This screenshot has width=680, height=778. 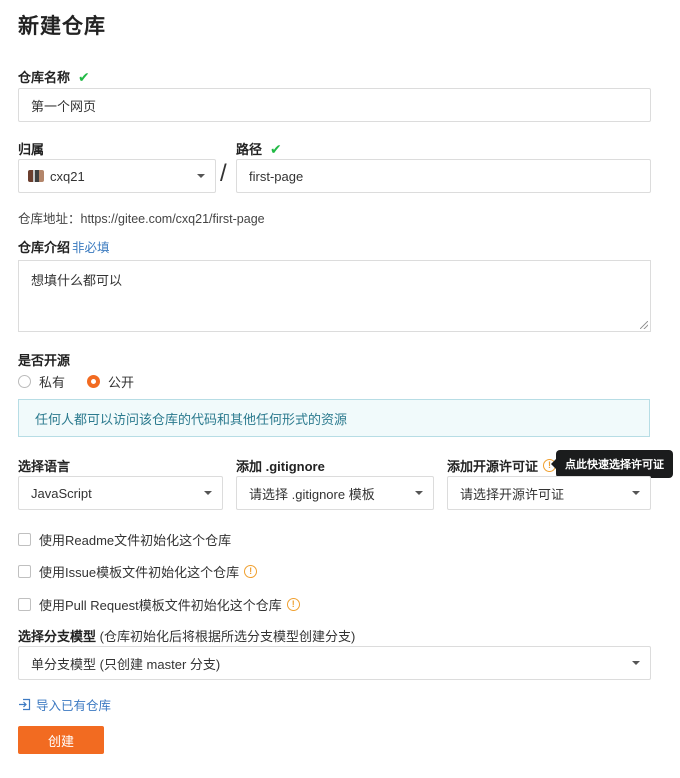 I want to click on init-readme-label: 使用Readme文件初始化这个仓库, so click(x=135, y=540).